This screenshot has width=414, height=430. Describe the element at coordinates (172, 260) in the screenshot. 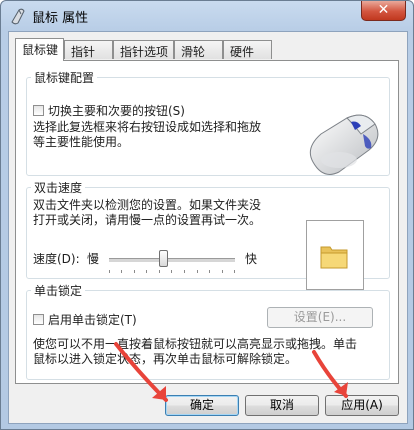

I see `speed-slider-track` at that location.